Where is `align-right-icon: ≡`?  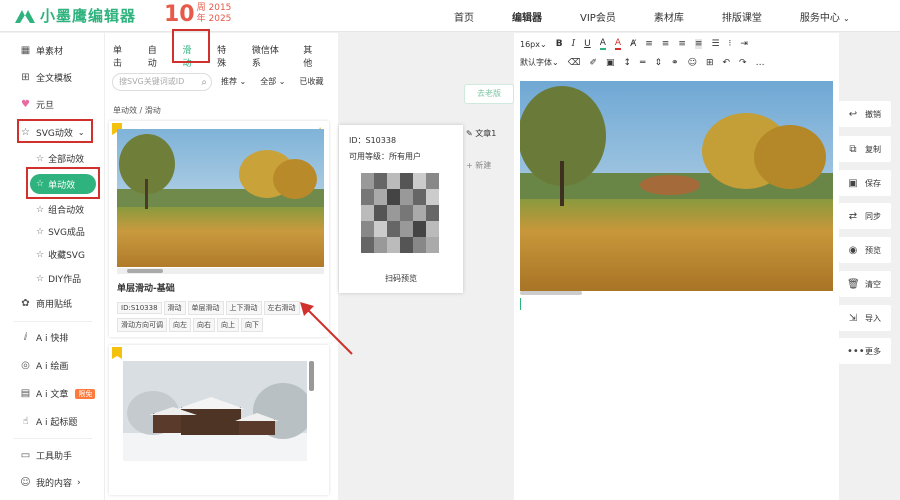
align-right-icon: ≡ is located at coordinates (682, 44).